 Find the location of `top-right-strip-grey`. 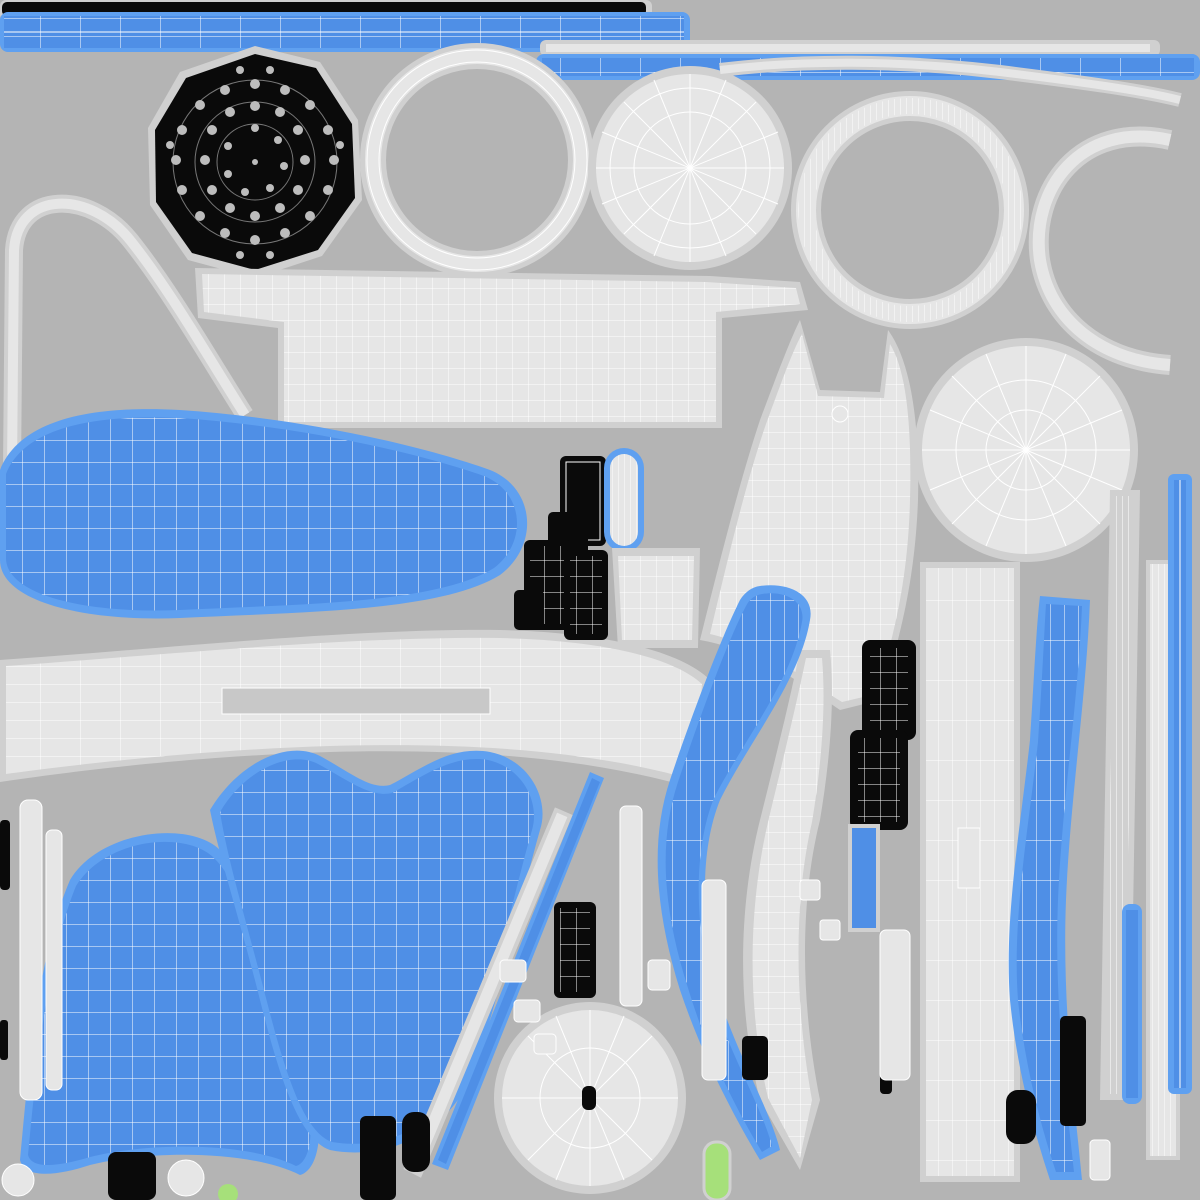

top-right-strip-grey is located at coordinates (850, 48).